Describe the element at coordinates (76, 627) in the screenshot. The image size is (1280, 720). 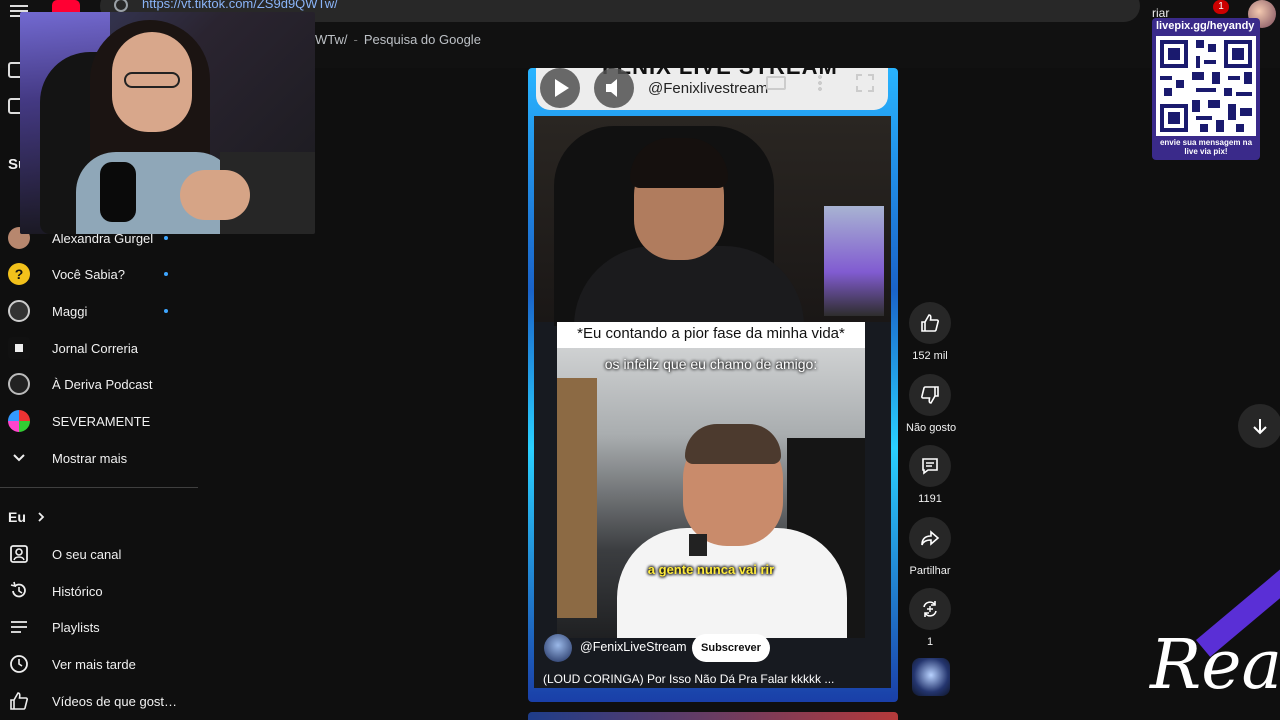
I see `sidebar-item-label: Playlists` at that location.